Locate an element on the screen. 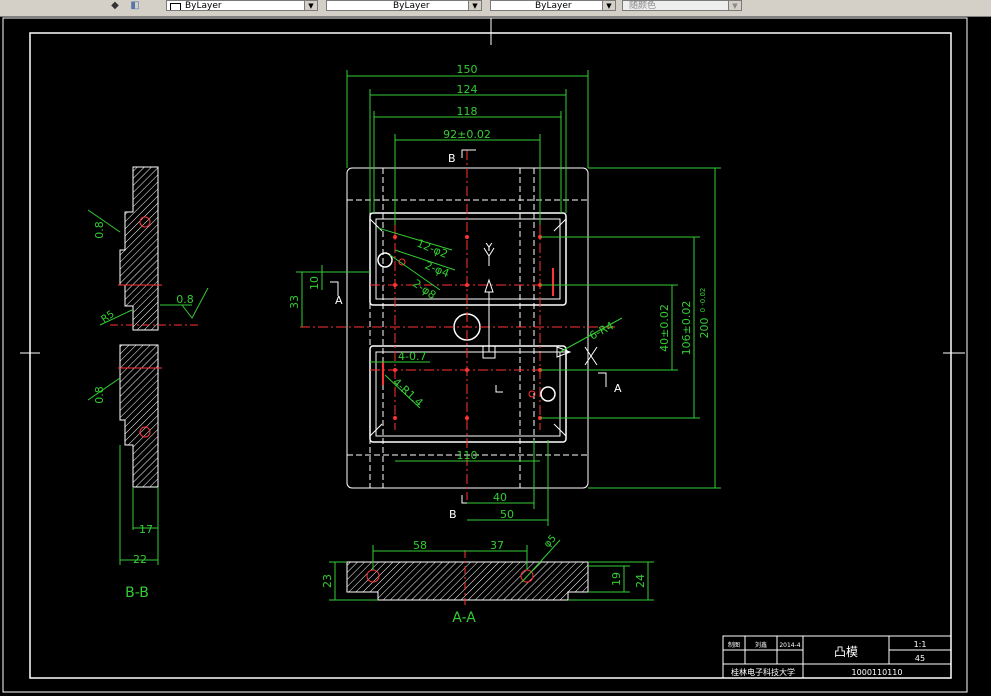 The height and width of the screenshot is (696, 991). dim-50: 50 is located at coordinates (507, 514).